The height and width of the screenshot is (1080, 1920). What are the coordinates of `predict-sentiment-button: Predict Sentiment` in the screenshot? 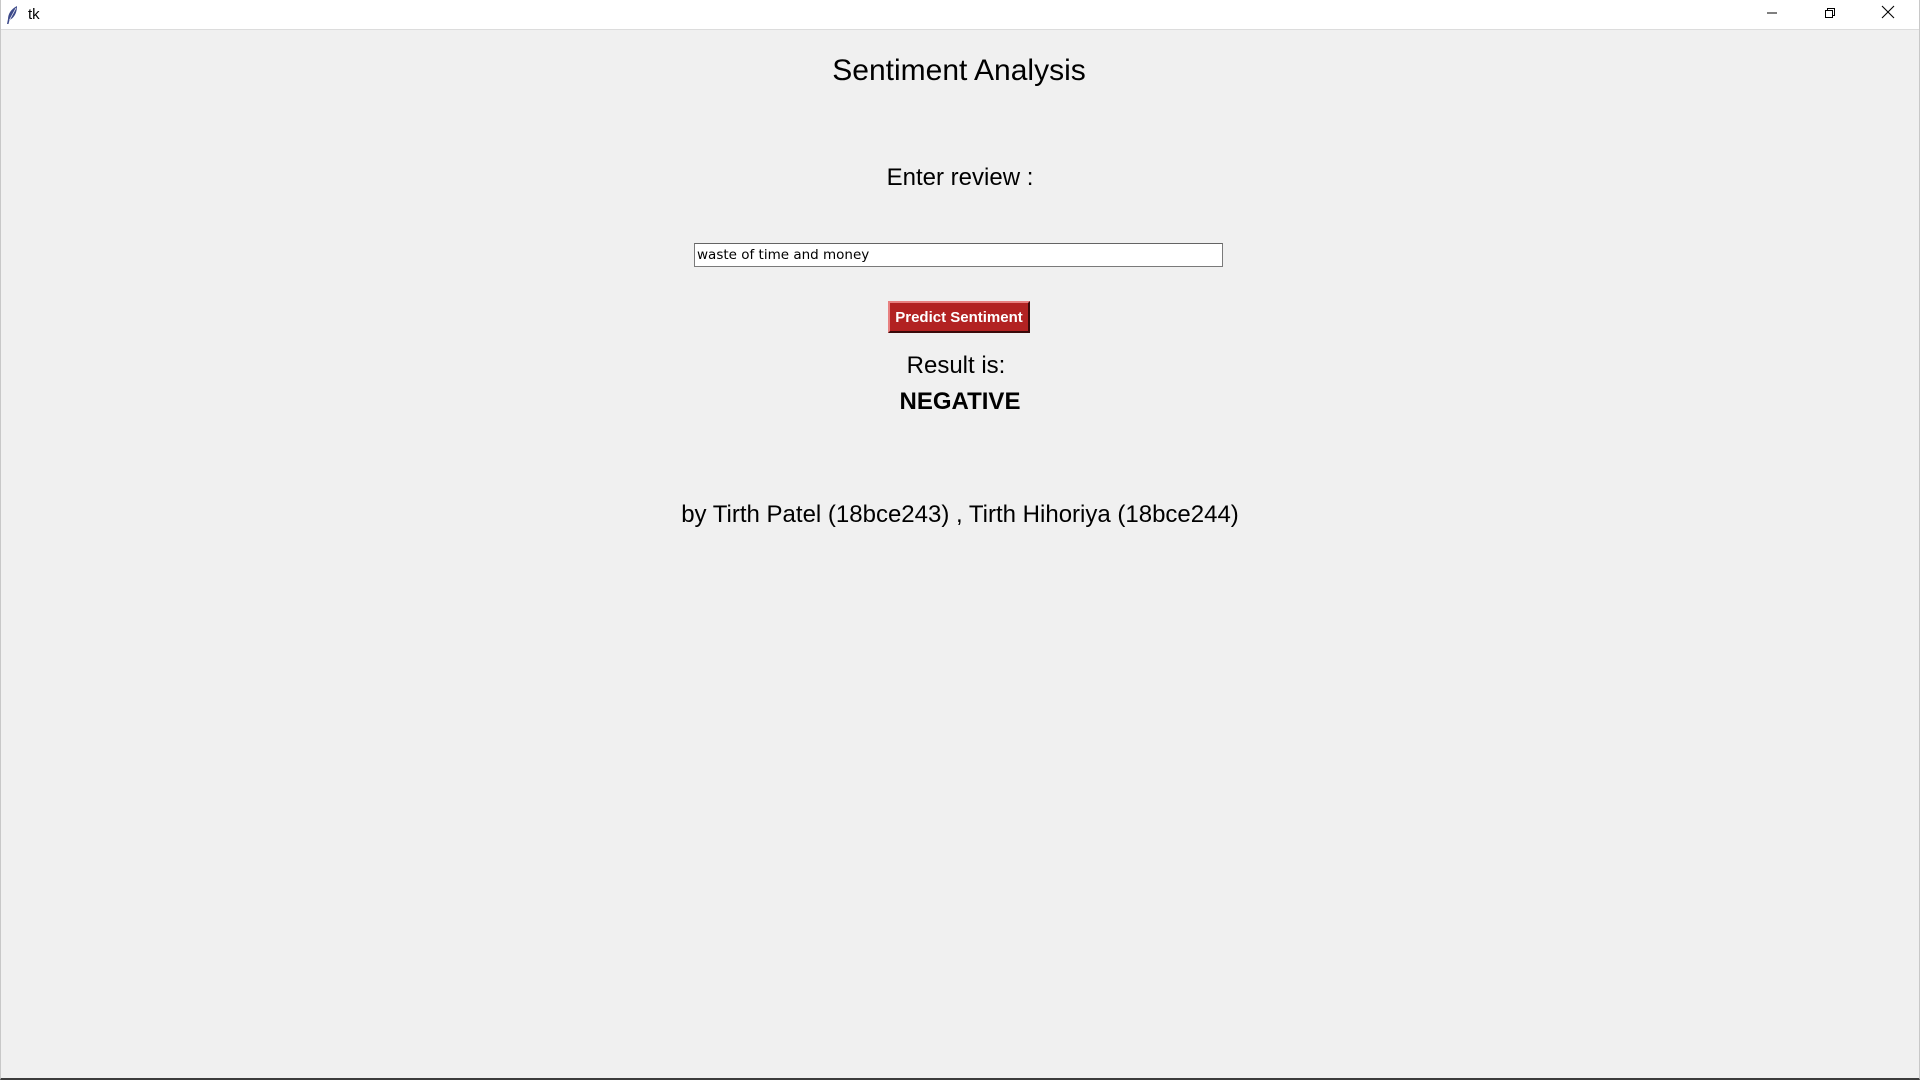 It's located at (959, 317).